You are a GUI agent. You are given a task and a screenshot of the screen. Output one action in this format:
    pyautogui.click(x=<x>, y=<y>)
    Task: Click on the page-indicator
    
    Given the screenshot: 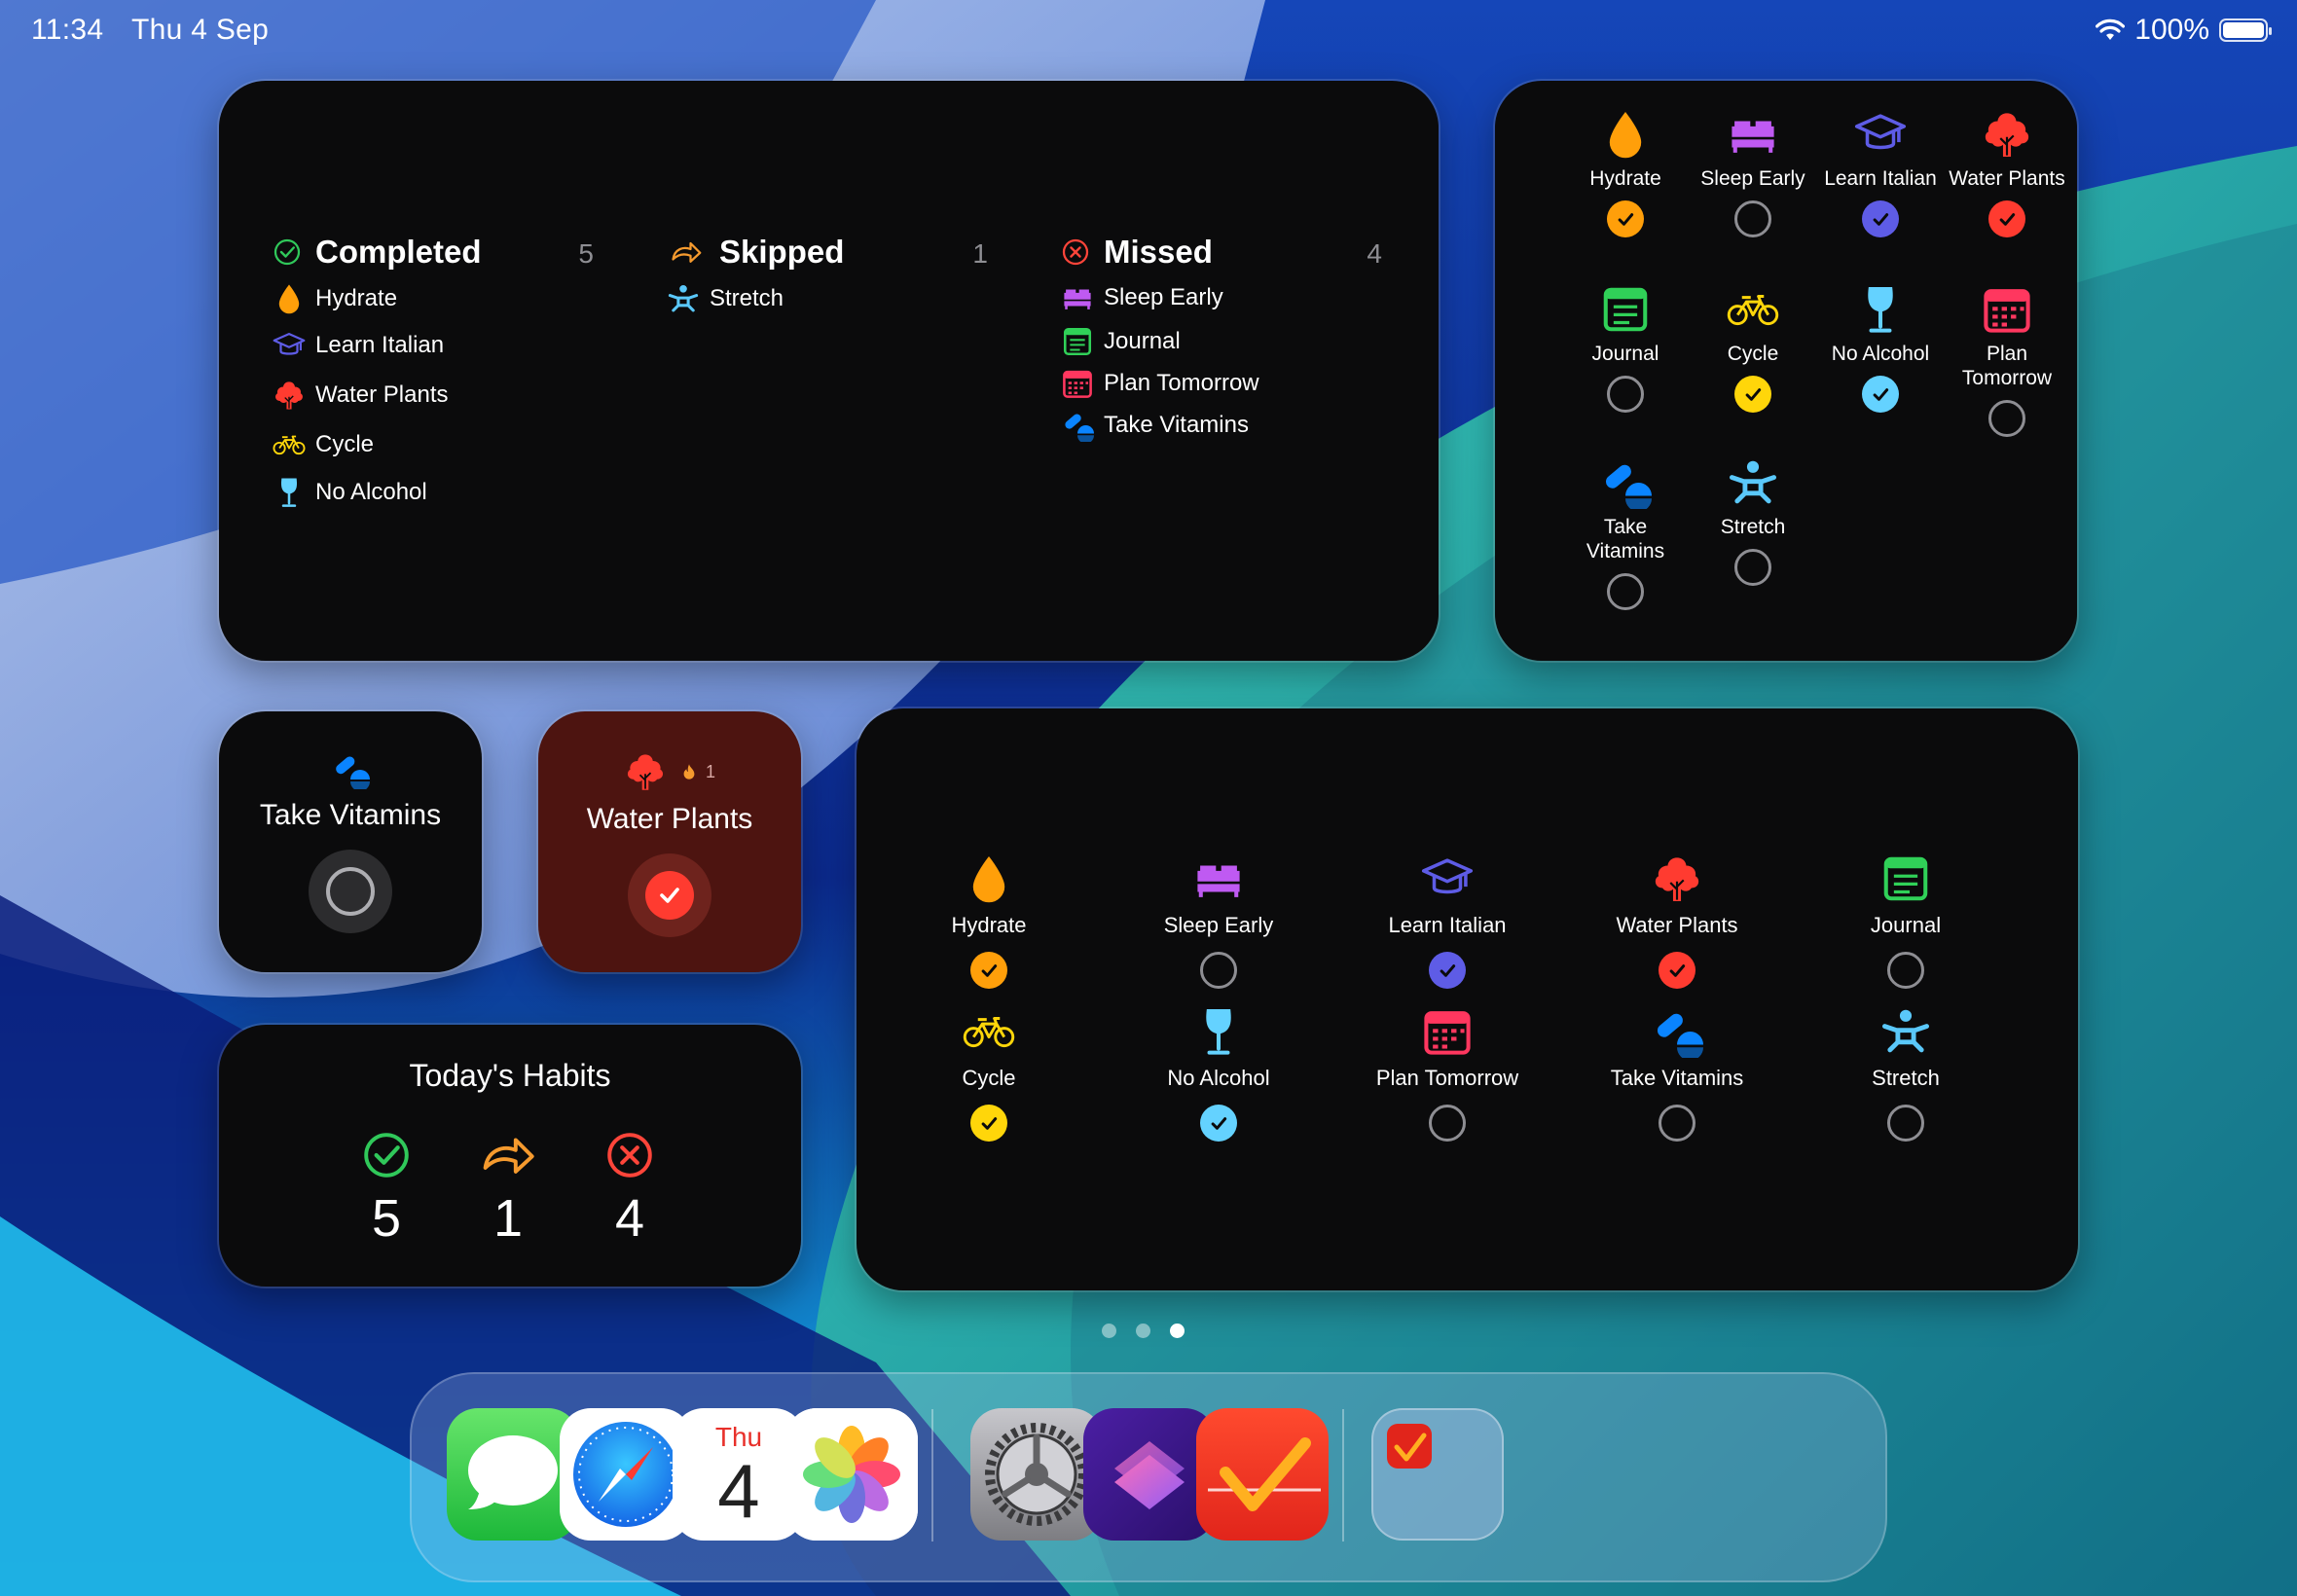 What is the action you would take?
    pyautogui.click(x=1143, y=1331)
    